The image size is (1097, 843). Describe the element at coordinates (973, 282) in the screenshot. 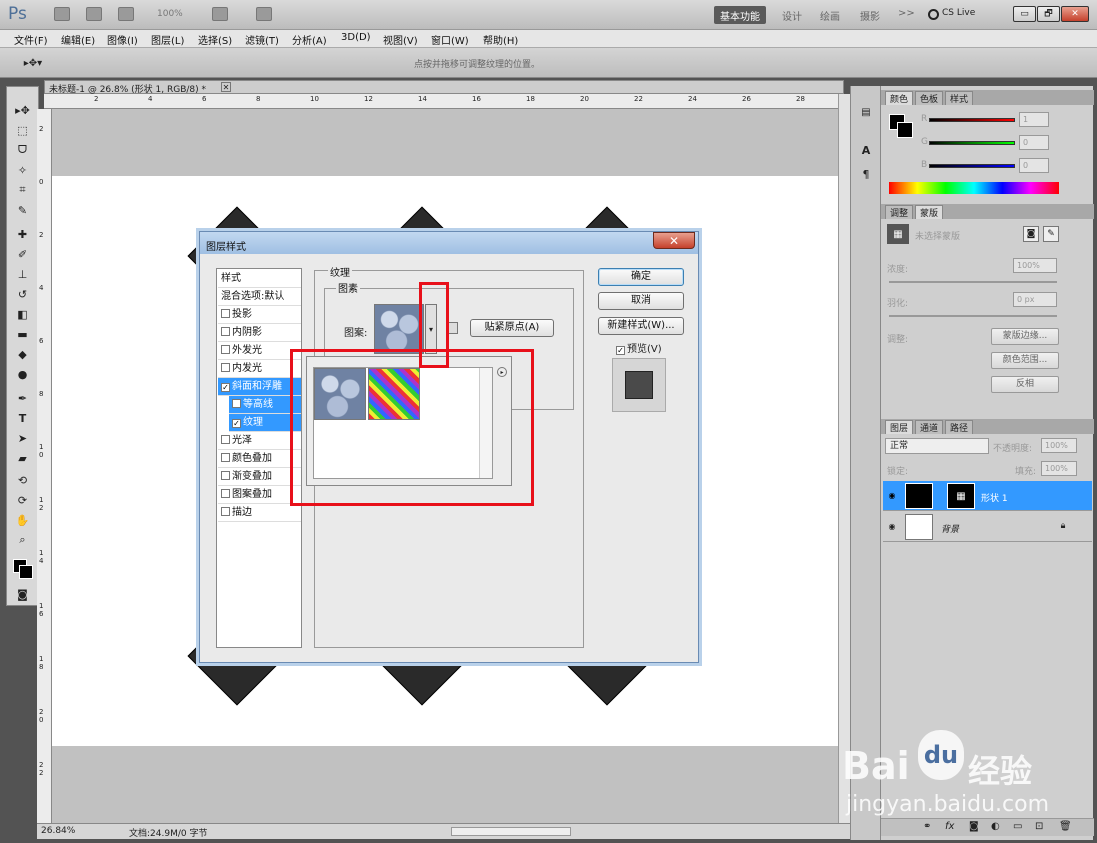

I see `density-slider` at that location.